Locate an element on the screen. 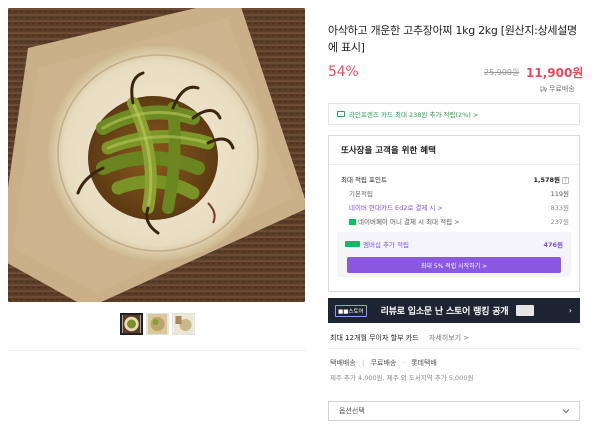 This screenshot has height=426, width=600. npay-label: 네이버페이 머니 결제 시 최대 적립 > is located at coordinates (409, 222).